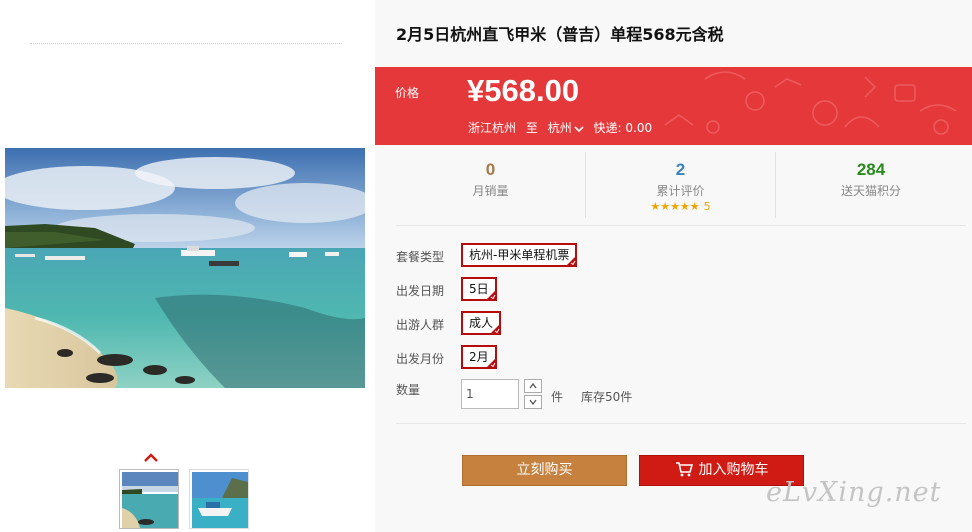  What do you see at coordinates (684, 468) in the screenshot?
I see `shopping-cart-icon` at bounding box center [684, 468].